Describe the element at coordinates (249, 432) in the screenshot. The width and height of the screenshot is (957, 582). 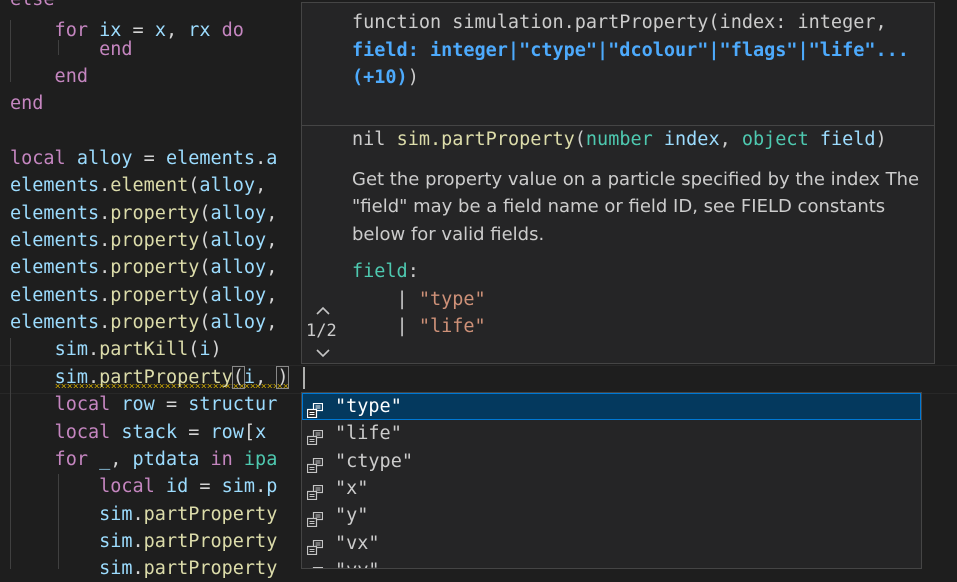
I see `code-token: [` at that location.